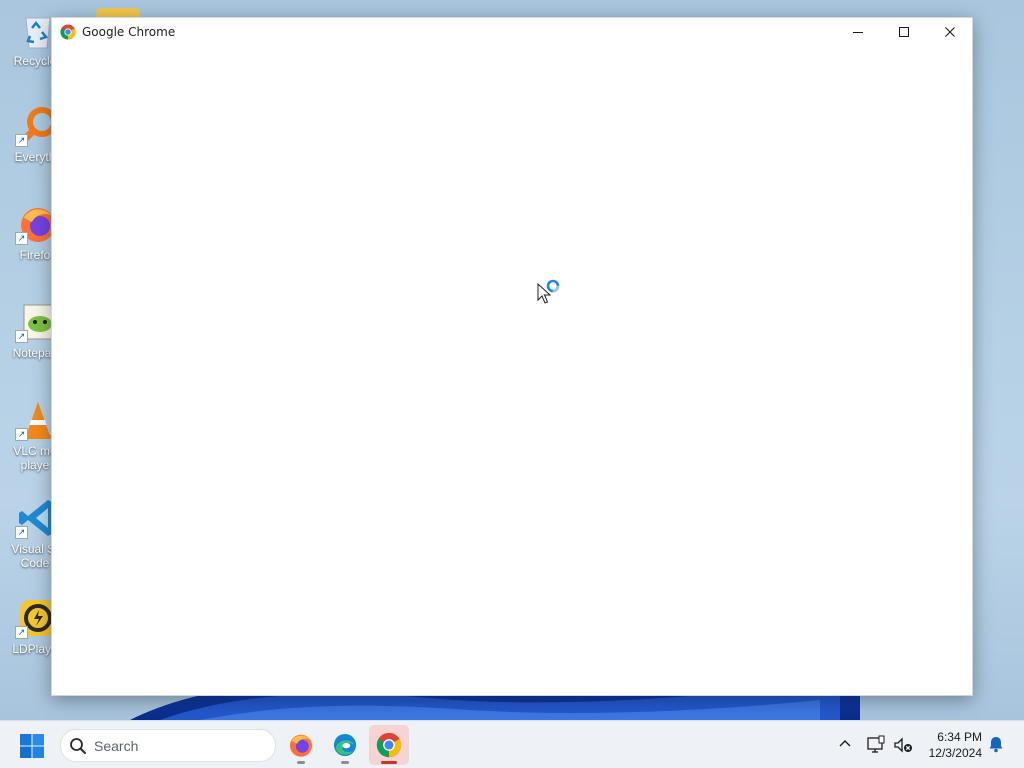 The image size is (1024, 768). What do you see at coordinates (955, 753) in the screenshot?
I see `clock-date: 12/3/2024` at bounding box center [955, 753].